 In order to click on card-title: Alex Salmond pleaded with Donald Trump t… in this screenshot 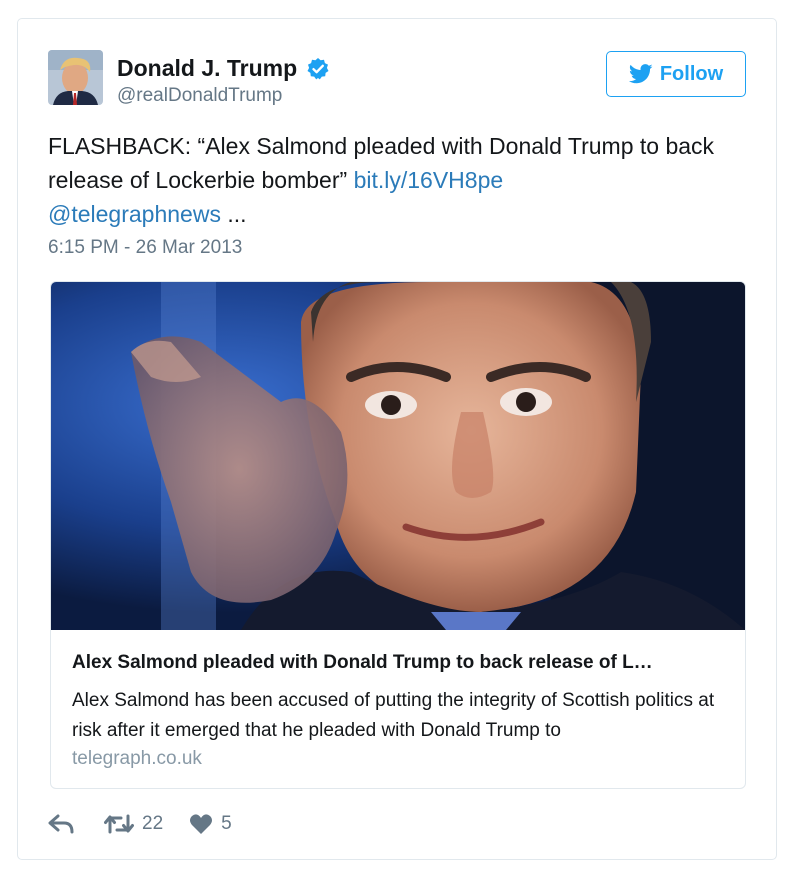, I will do `click(362, 662)`.